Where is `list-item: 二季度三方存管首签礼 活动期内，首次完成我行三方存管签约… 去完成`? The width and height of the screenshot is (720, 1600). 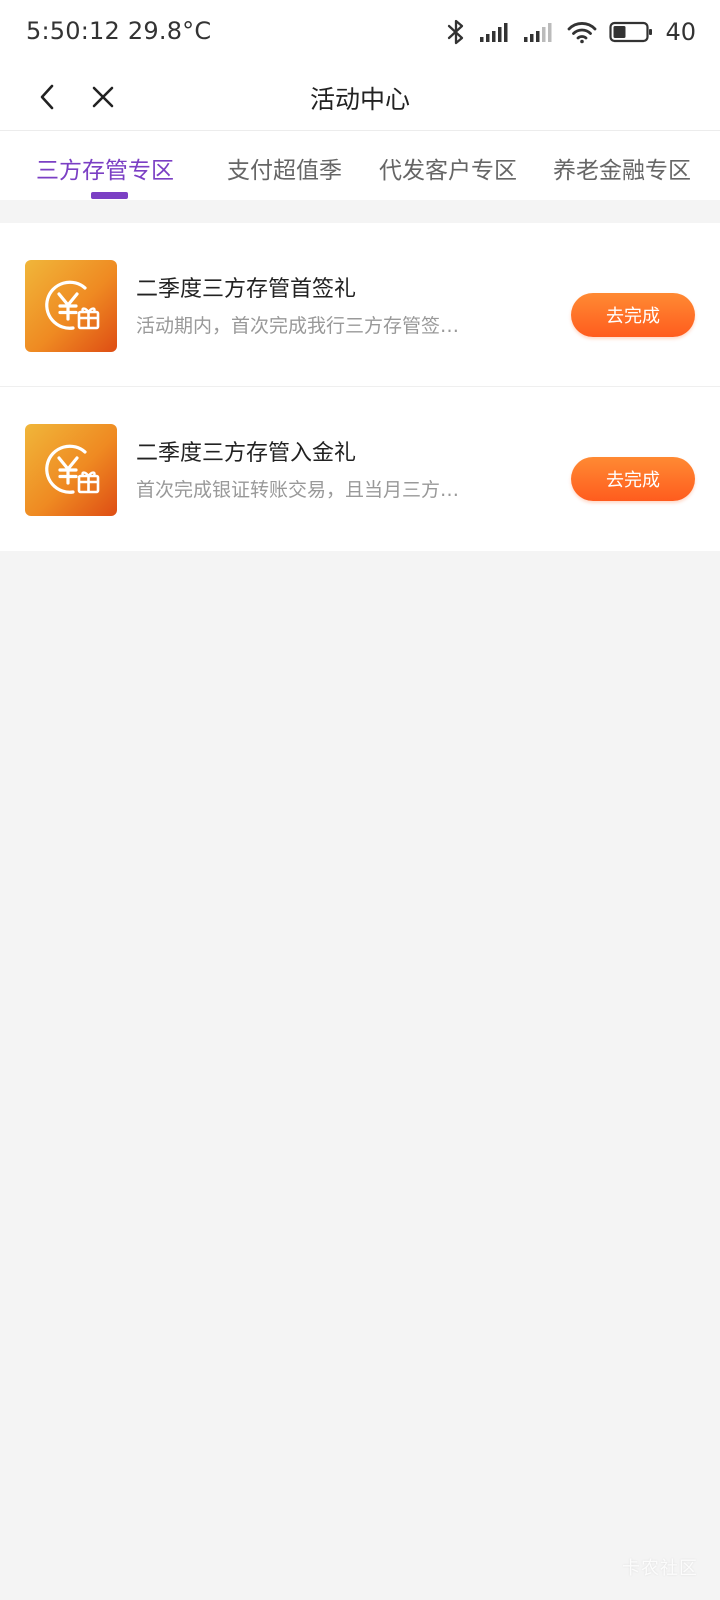 list-item: 二季度三方存管首签礼 活动期内，首次完成我行三方存管签约… 去完成 is located at coordinates (360, 305).